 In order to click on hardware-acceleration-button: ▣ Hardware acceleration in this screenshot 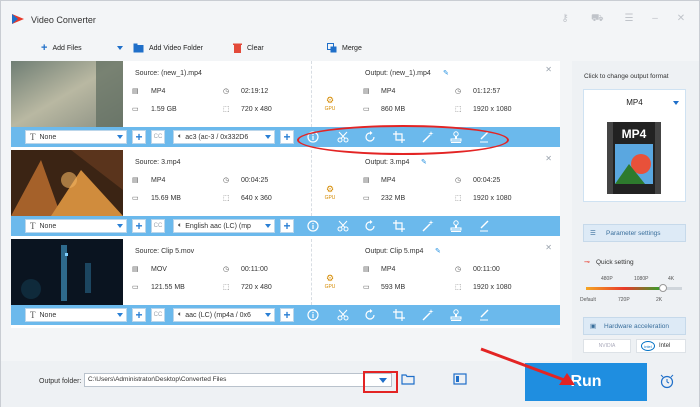, I will do `click(634, 326)`.